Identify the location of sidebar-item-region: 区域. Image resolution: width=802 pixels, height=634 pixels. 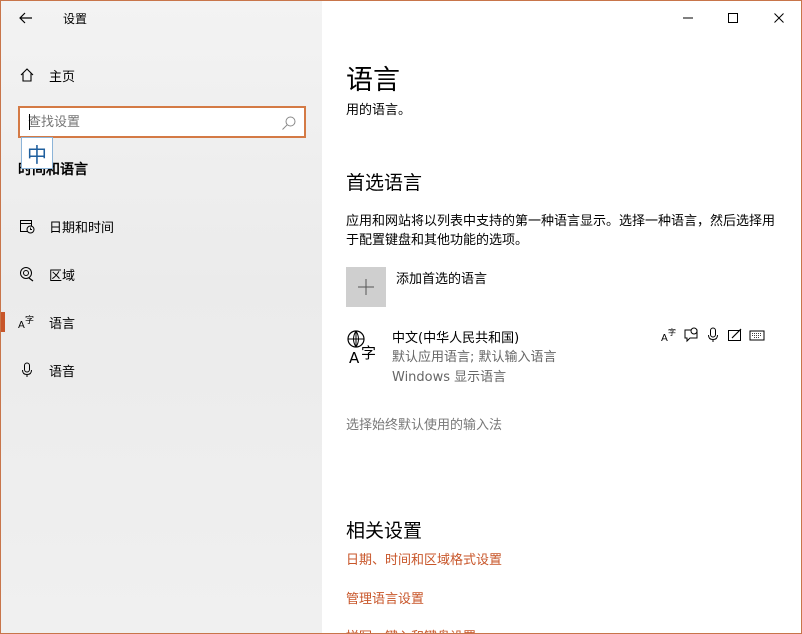
(161, 274).